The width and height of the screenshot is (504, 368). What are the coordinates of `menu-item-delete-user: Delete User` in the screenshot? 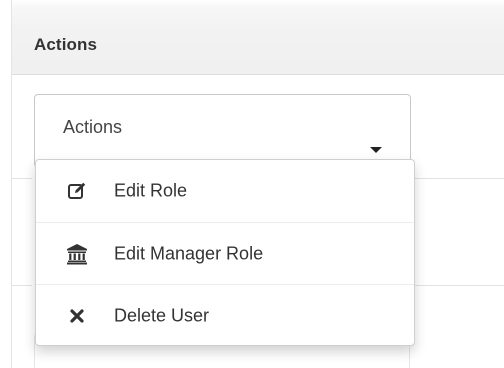 It's located at (225, 315).